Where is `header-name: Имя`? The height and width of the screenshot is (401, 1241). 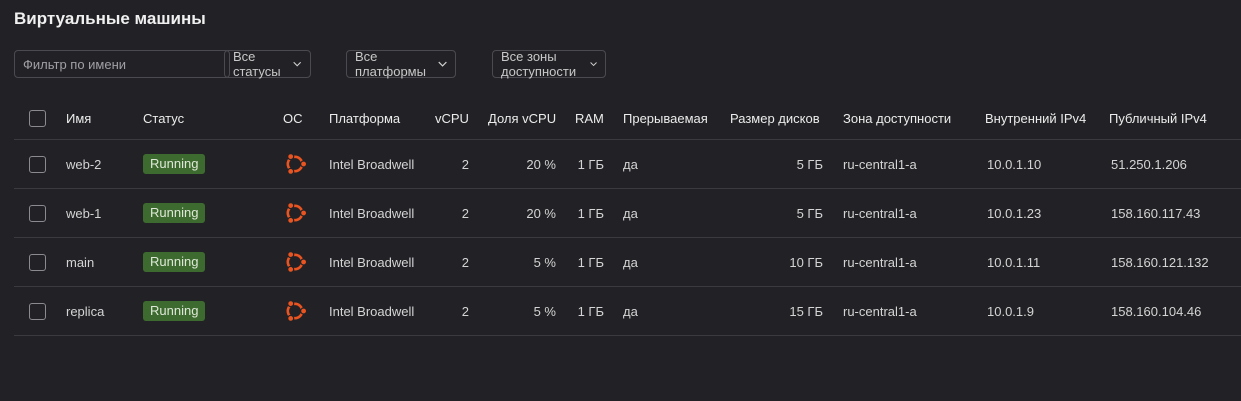 header-name: Имя is located at coordinates (78, 118).